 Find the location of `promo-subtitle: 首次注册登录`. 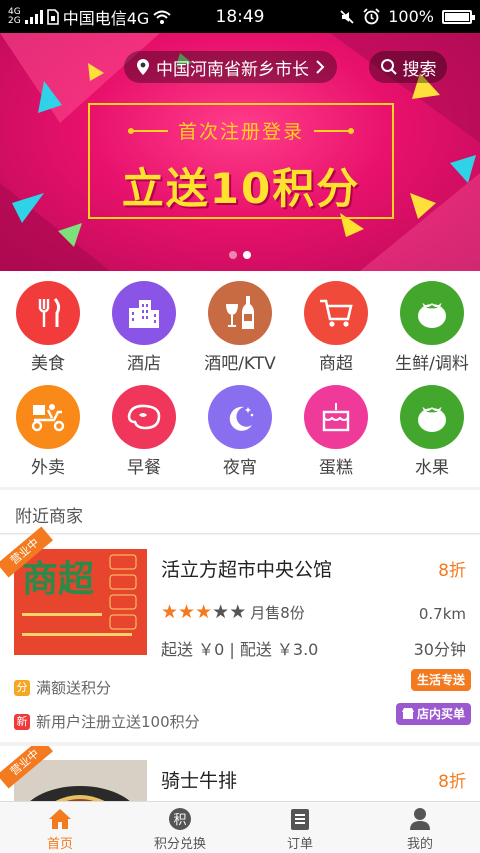

promo-subtitle: 首次注册登录 is located at coordinates (240, 132).